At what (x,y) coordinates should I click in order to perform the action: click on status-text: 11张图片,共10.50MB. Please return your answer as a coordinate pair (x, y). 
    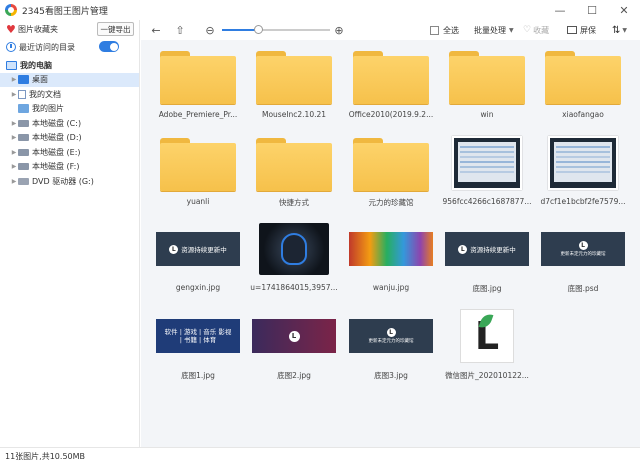
    Looking at the image, I should click on (45, 456).